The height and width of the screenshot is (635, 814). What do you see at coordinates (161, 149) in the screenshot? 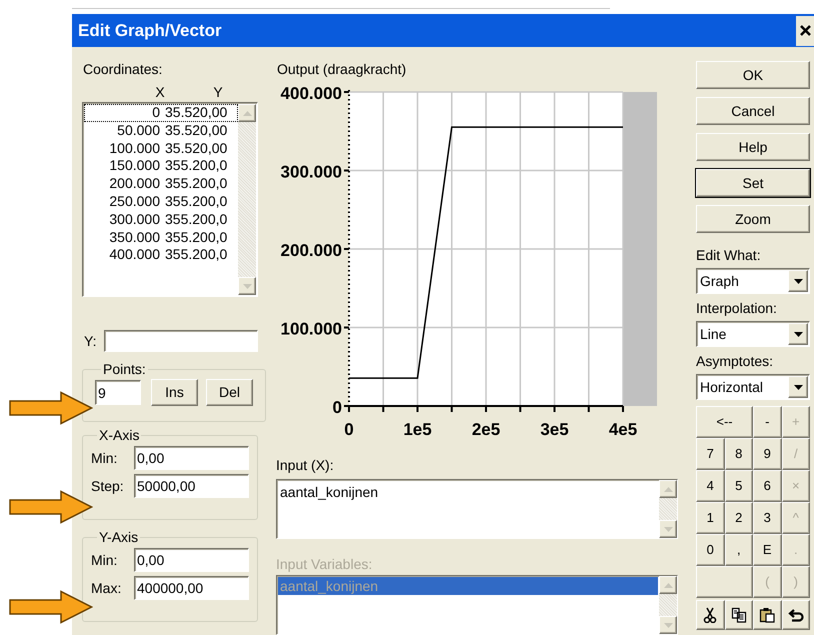
I see `coordinate-row: 100.000 35.520,00` at bounding box center [161, 149].